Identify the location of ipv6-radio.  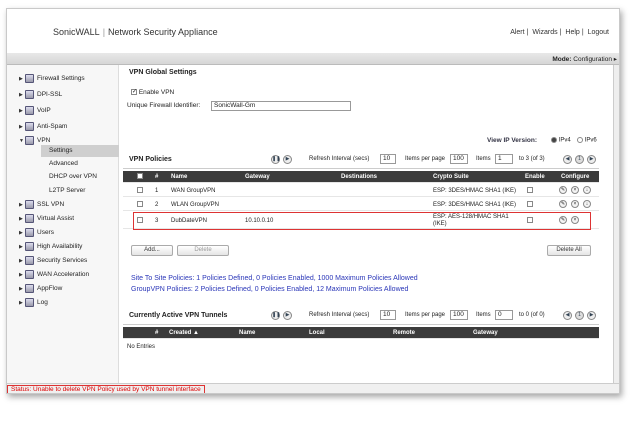
(580, 140).